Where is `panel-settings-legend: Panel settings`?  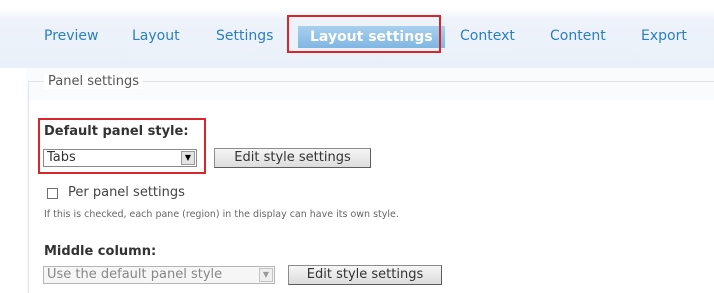
panel-settings-legend: Panel settings is located at coordinates (94, 81).